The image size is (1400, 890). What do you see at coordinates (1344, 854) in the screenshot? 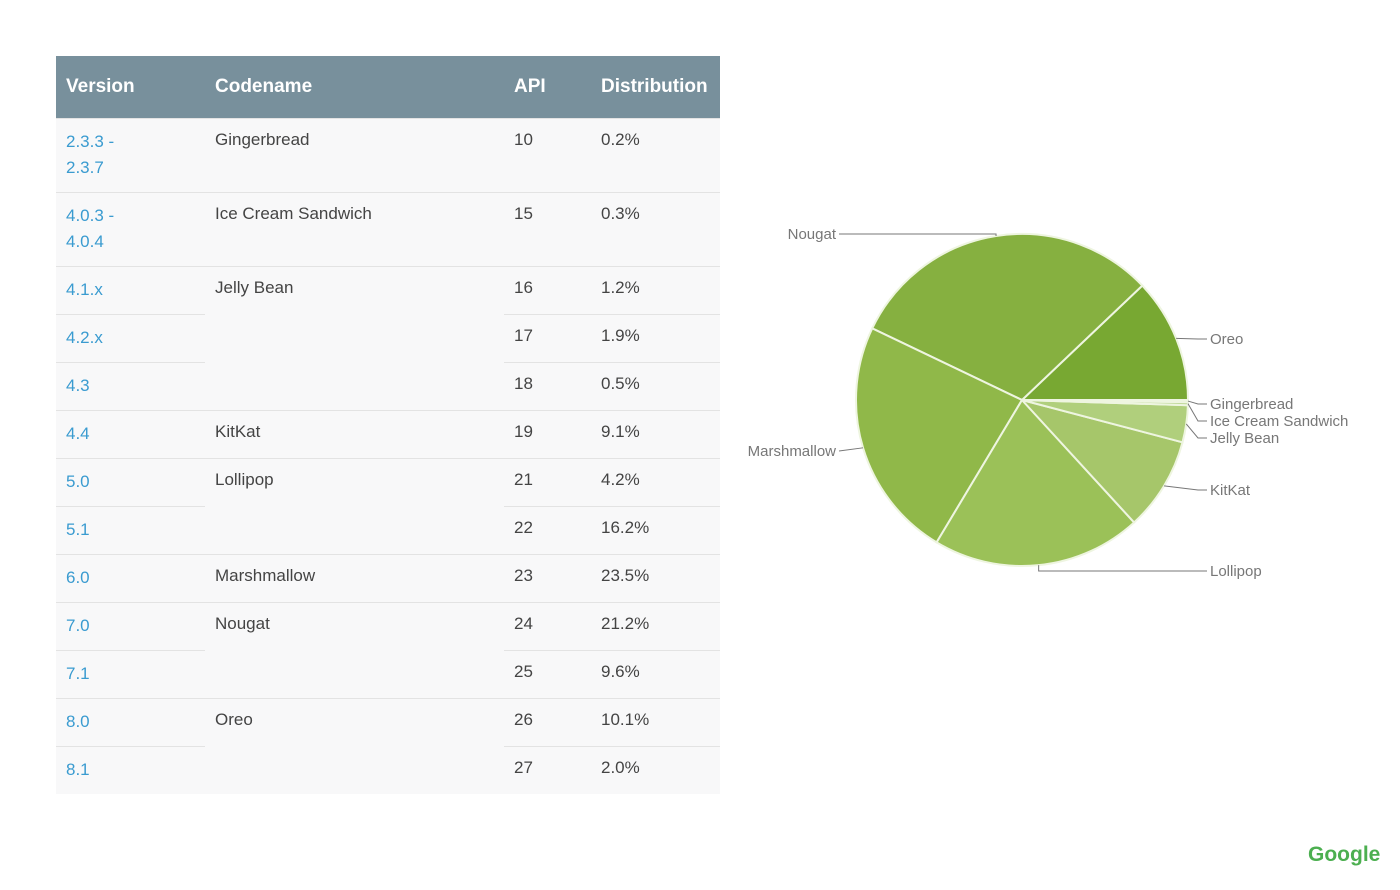
I see `google-logo: Google` at bounding box center [1344, 854].